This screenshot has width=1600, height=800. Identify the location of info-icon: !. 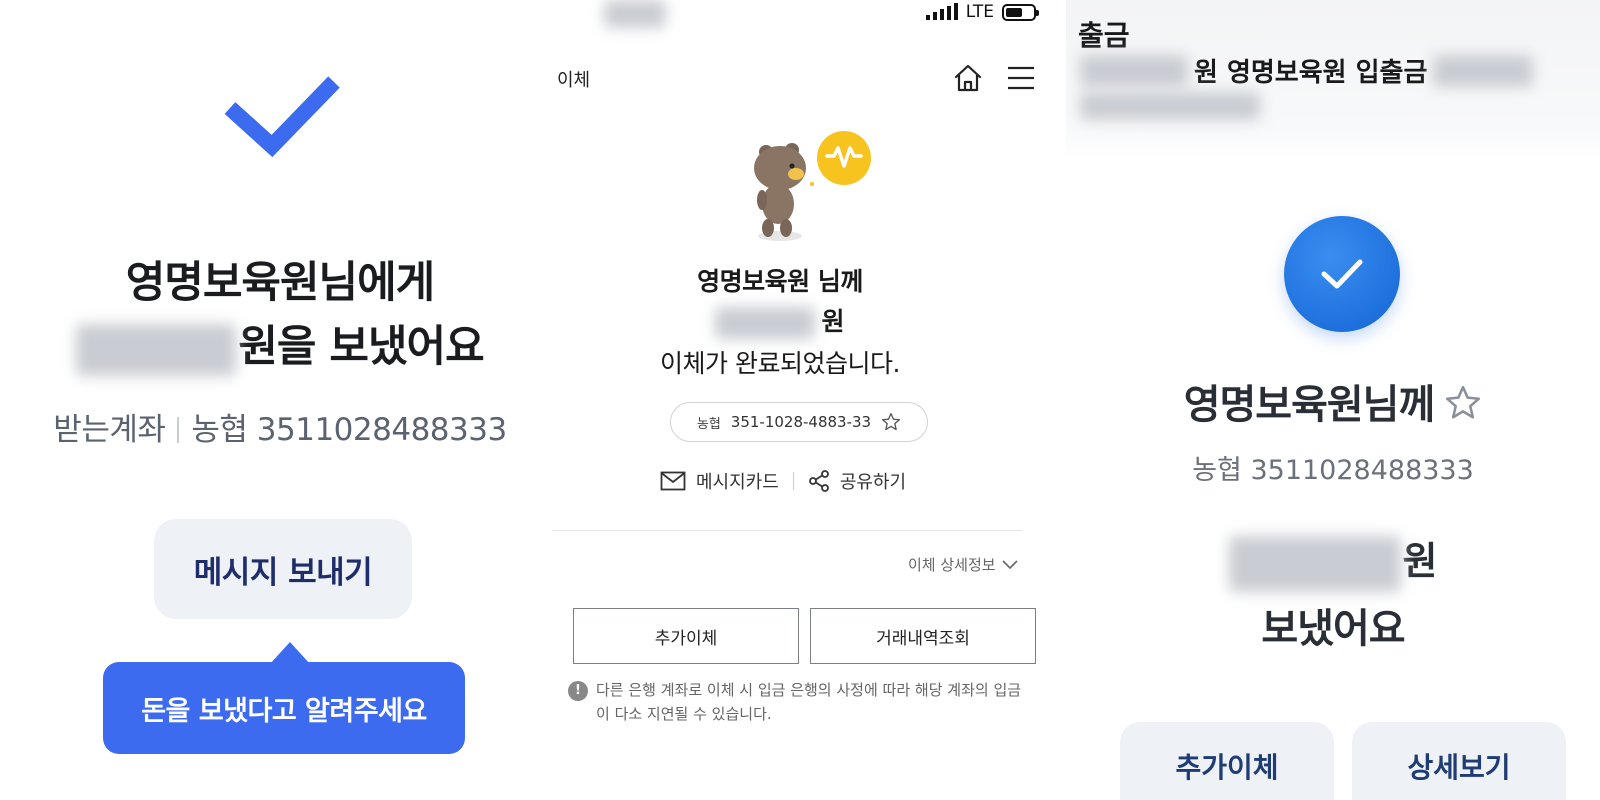
(578, 691).